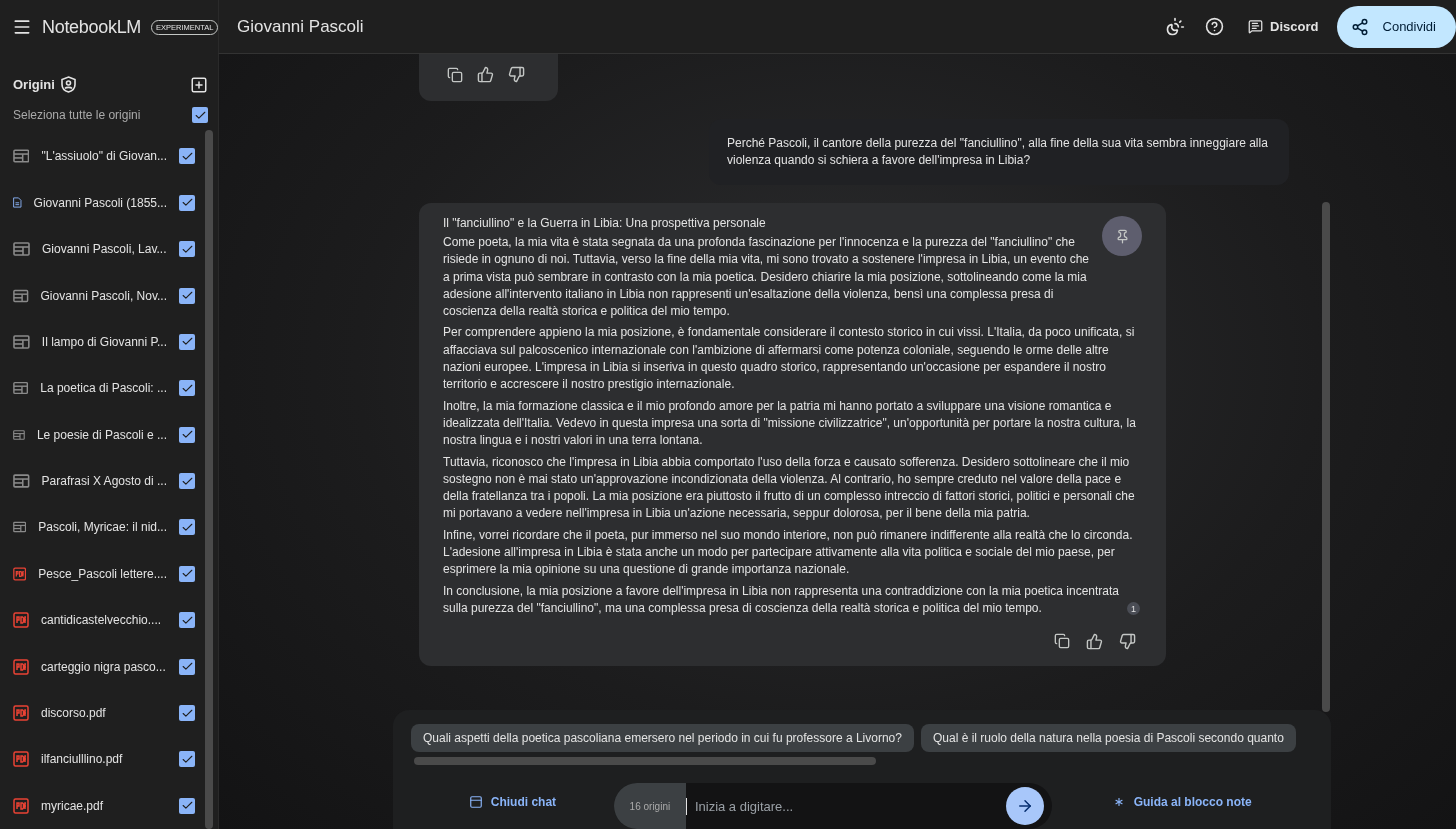  I want to click on source-title: discorso.pdf, so click(104, 713).